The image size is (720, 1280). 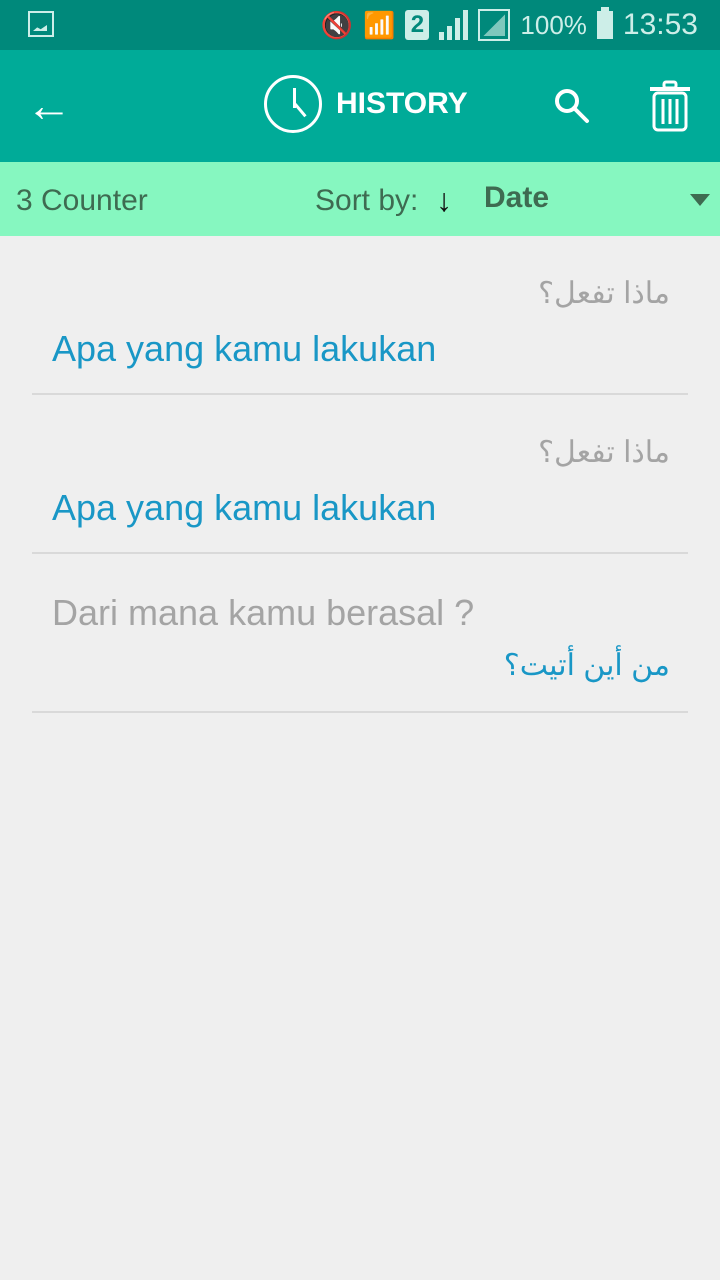 I want to click on delete-all-button, so click(x=670, y=106).